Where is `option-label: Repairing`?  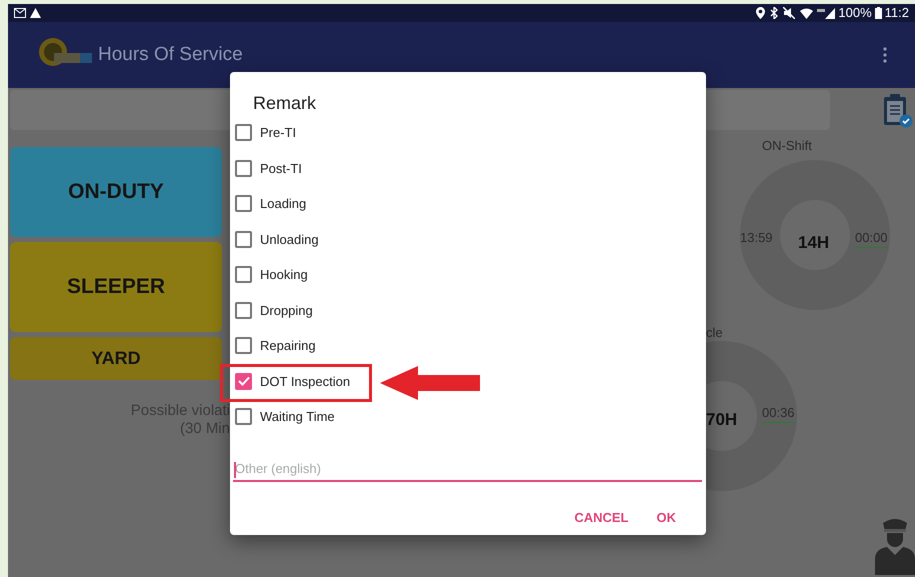
option-label: Repairing is located at coordinates (288, 346).